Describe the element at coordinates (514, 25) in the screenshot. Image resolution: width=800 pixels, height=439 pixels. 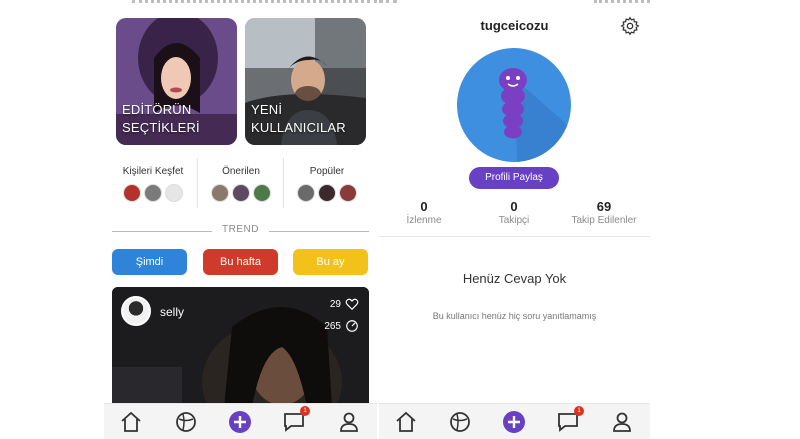
I see `profile-username: tugceicozu` at that location.